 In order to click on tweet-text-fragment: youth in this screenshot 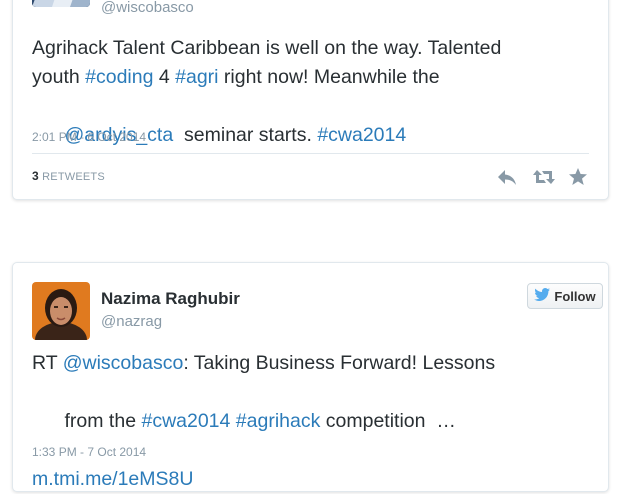, I will do `click(59, 77)`.